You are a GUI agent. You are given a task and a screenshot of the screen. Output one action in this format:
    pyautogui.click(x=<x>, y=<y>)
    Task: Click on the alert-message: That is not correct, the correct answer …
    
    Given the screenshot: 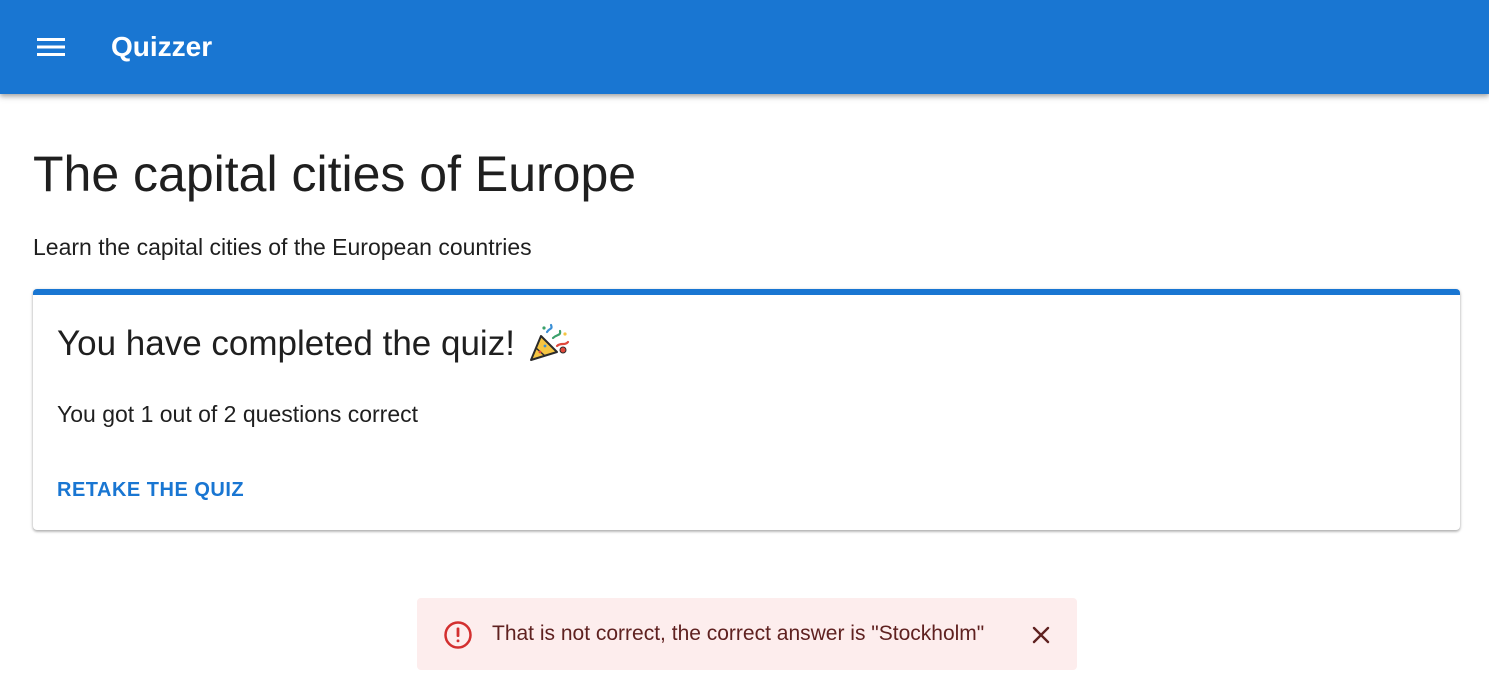 What is the action you would take?
    pyautogui.click(x=738, y=633)
    